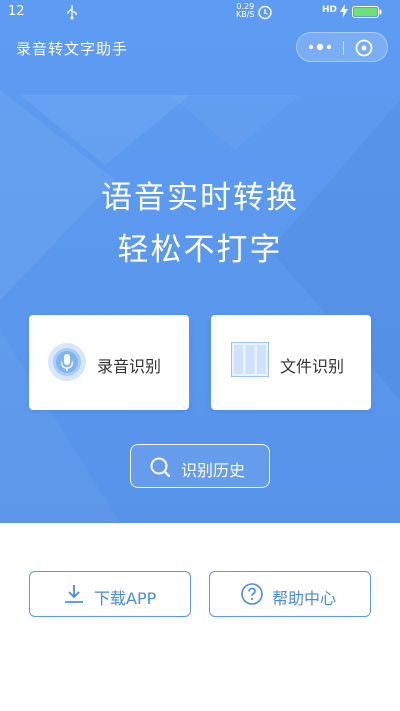 The width and height of the screenshot is (400, 711). I want to click on file-recognition-card: 文件识别, so click(291, 362).